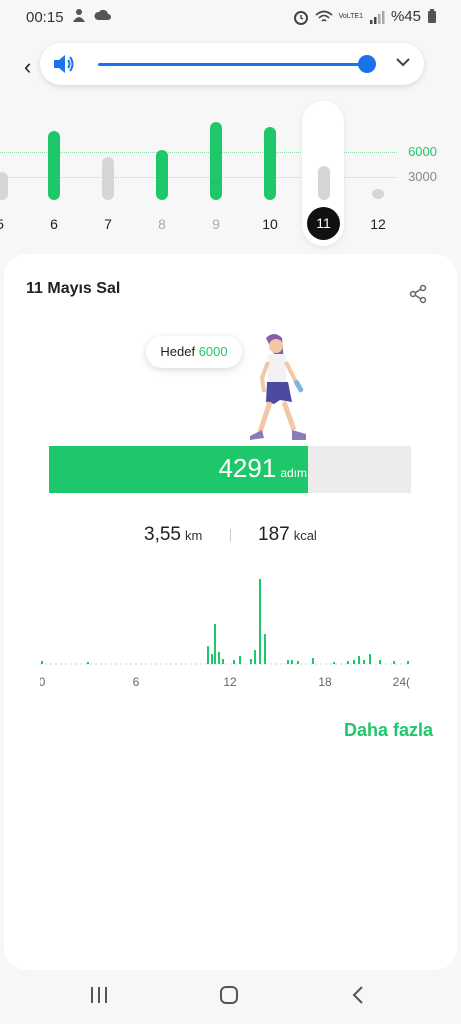 The image size is (461, 1024). What do you see at coordinates (278, 387) in the screenshot?
I see `walker-illustration` at bounding box center [278, 387].